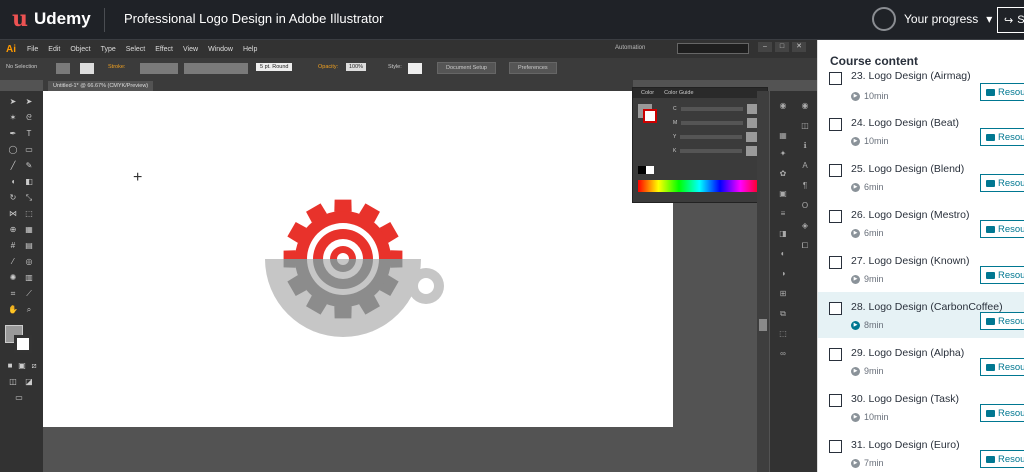  What do you see at coordinates (29, 214) in the screenshot?
I see `free-transform-icon: ⬚` at bounding box center [29, 214].